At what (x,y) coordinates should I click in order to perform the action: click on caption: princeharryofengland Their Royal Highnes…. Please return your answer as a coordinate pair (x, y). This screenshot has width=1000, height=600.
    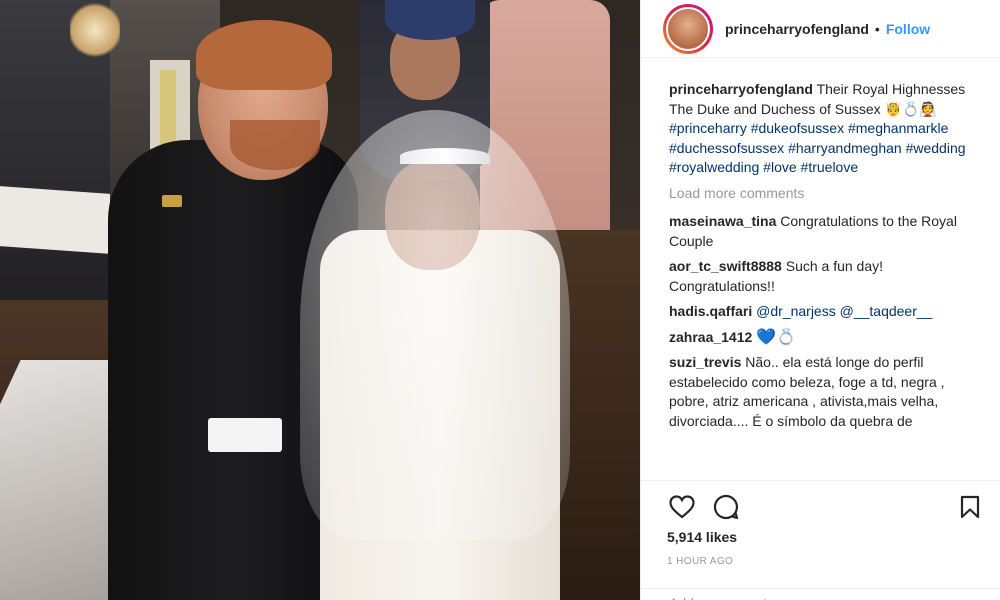
    Looking at the image, I should click on (826, 129).